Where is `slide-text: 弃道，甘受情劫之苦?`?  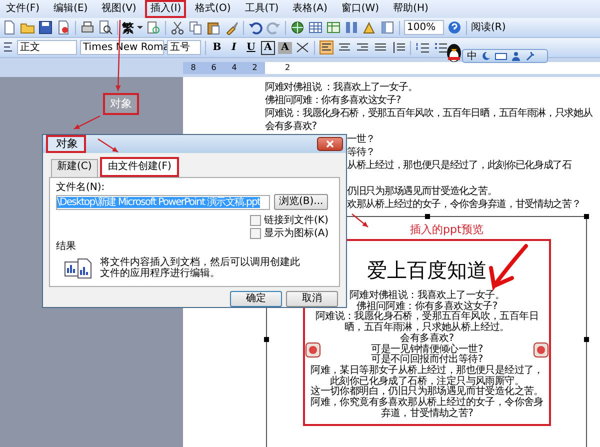
slide-text: 弃道，甘受情劫之苦? is located at coordinates (427, 414).